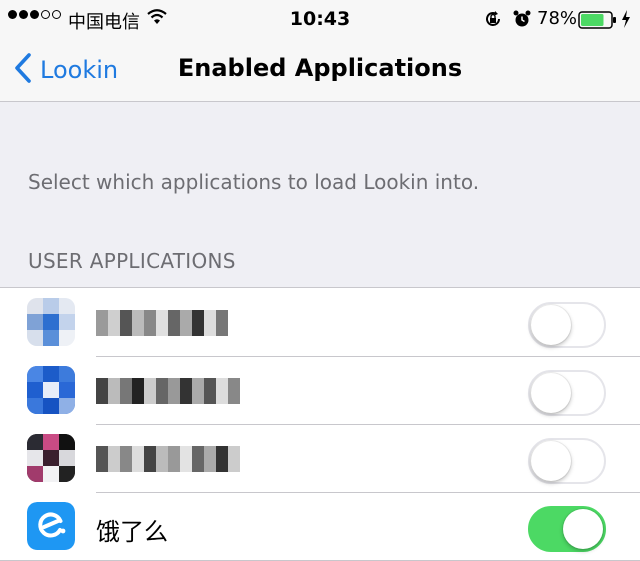 The width and height of the screenshot is (640, 561). I want to click on app-name: 饿了么, so click(132, 532).